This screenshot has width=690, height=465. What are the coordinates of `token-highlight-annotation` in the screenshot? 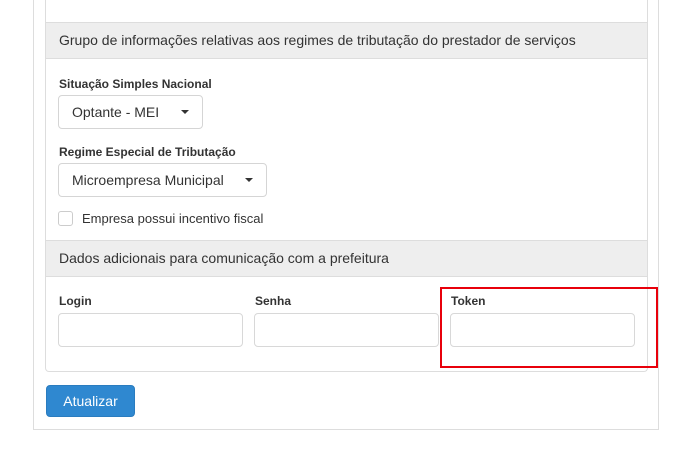 It's located at (549, 327).